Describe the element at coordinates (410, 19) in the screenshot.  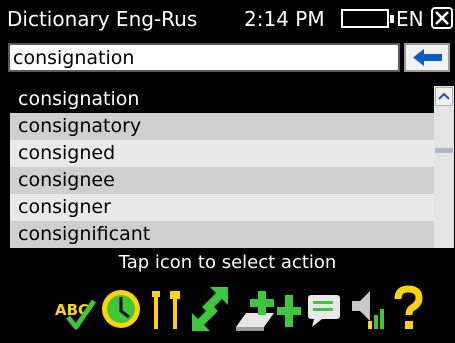
I see `language-indicator: EN` at that location.